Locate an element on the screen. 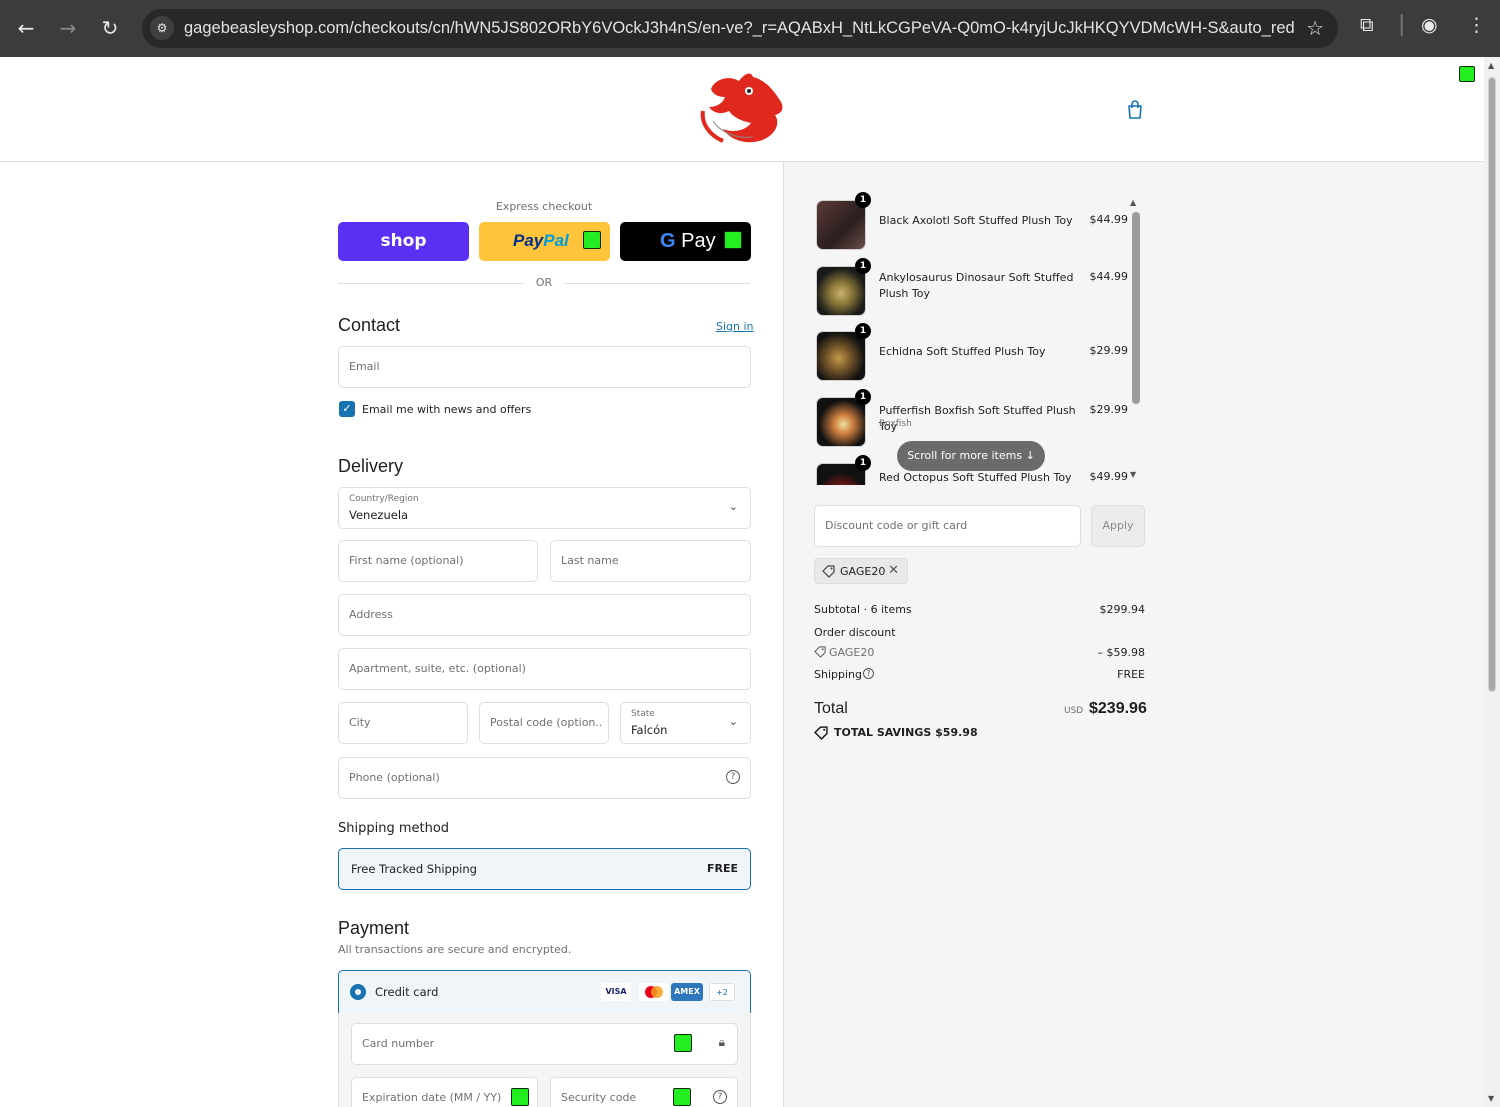  email-field: Email is located at coordinates (544, 367).